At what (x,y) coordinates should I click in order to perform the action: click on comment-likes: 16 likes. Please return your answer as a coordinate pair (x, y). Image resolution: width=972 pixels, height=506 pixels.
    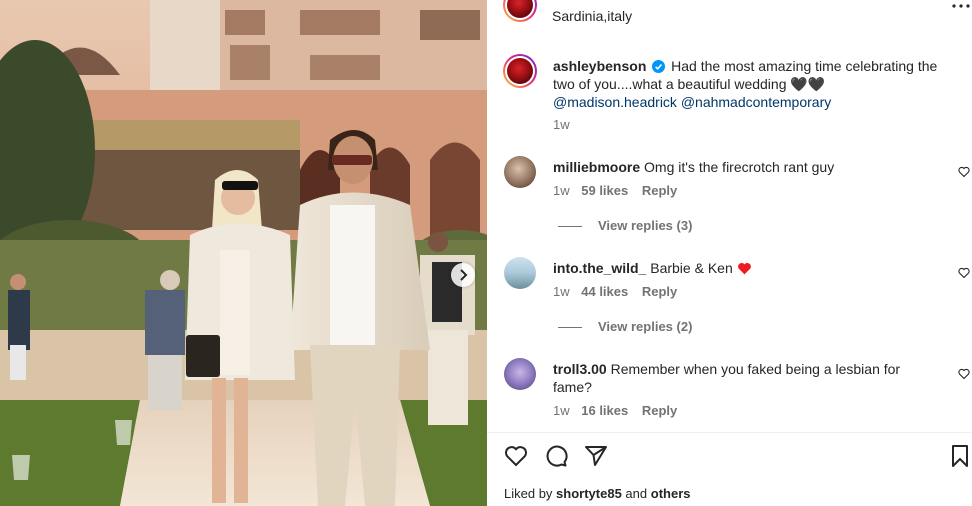
    Looking at the image, I should click on (604, 410).